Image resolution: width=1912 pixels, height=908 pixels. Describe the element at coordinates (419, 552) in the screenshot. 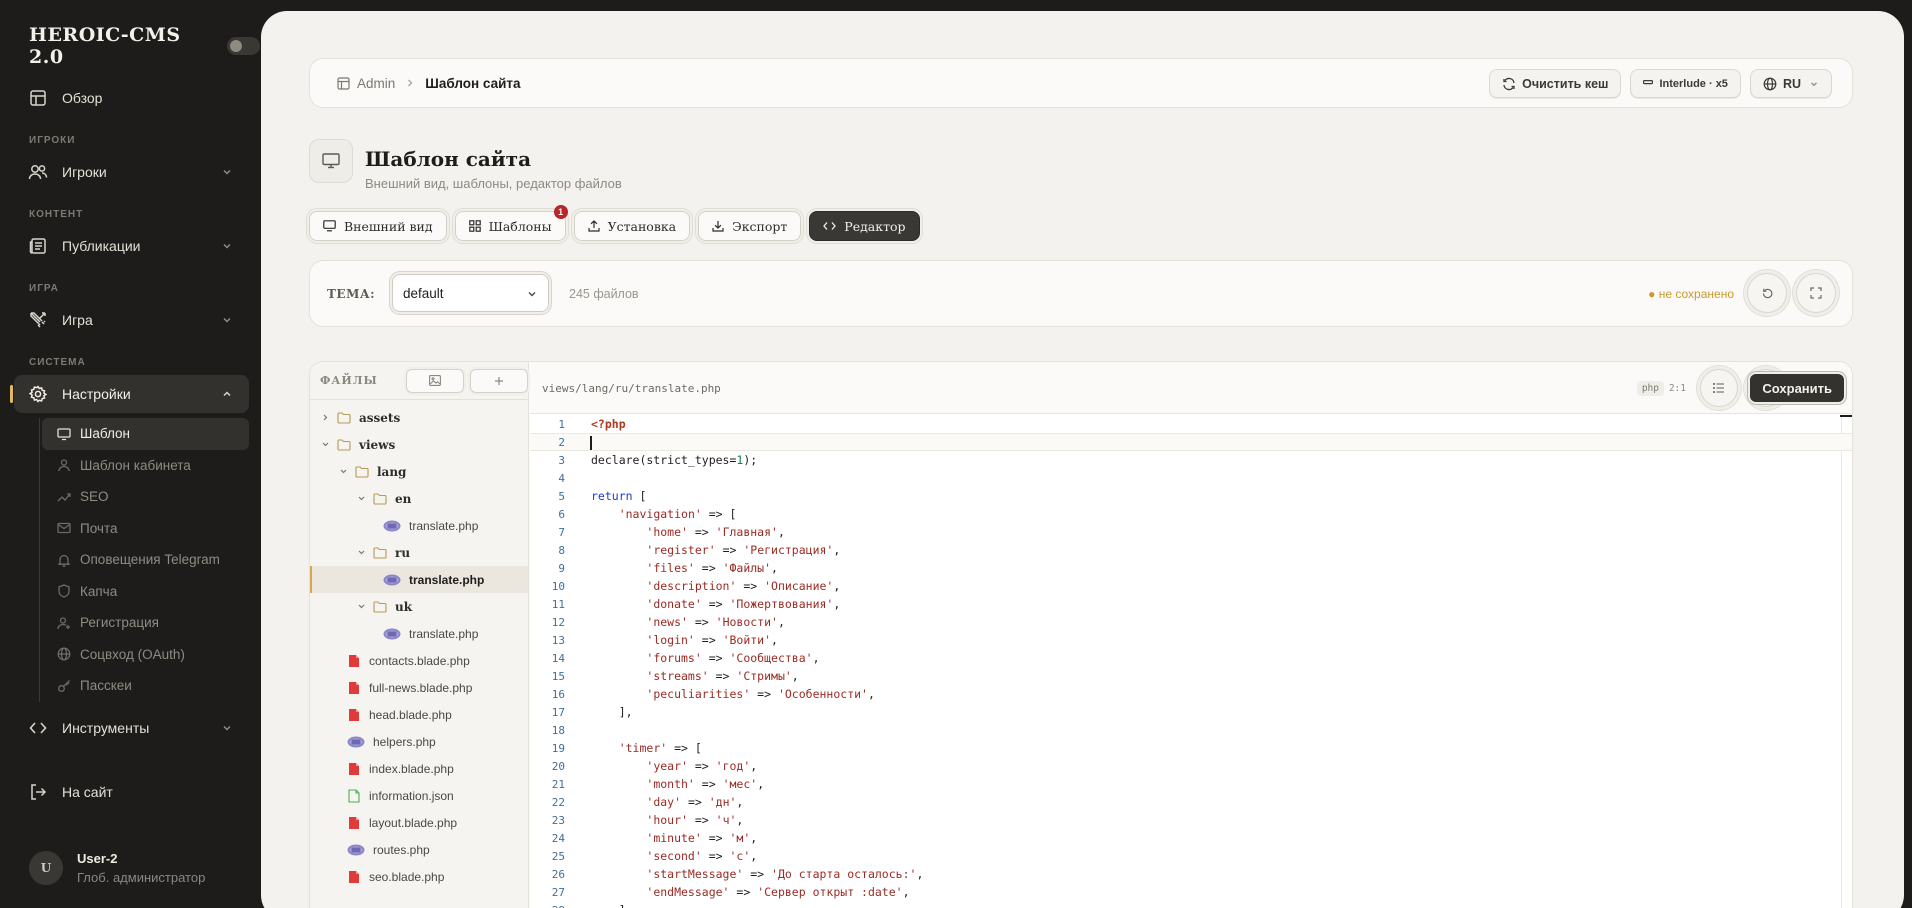

I see `tree-folder: ru` at that location.